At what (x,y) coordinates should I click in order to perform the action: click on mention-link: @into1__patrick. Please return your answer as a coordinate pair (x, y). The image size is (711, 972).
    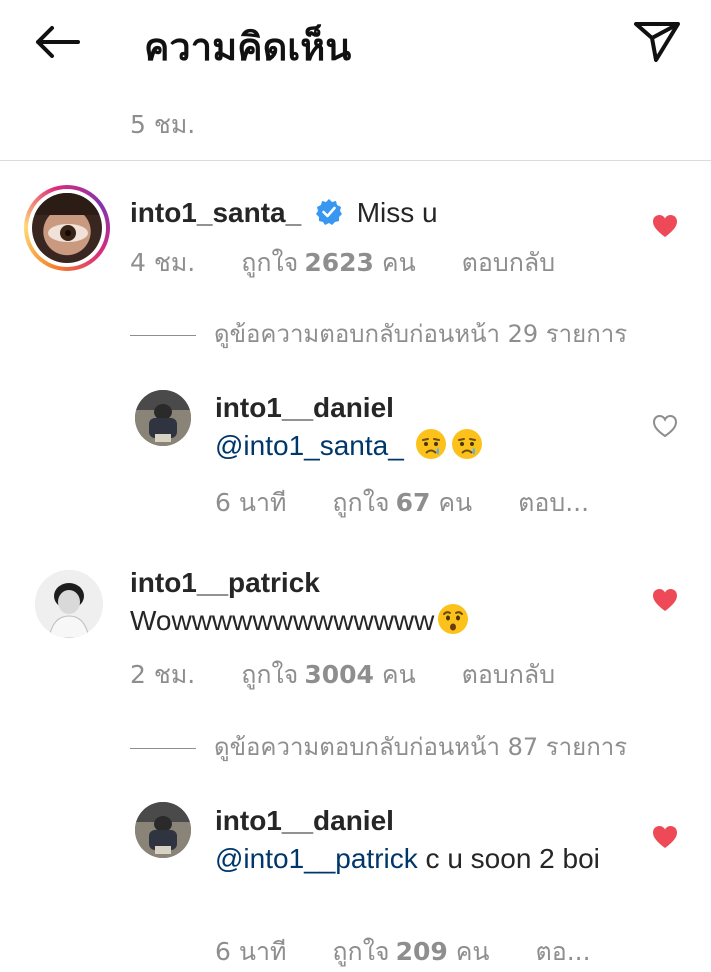
    Looking at the image, I should click on (316, 858).